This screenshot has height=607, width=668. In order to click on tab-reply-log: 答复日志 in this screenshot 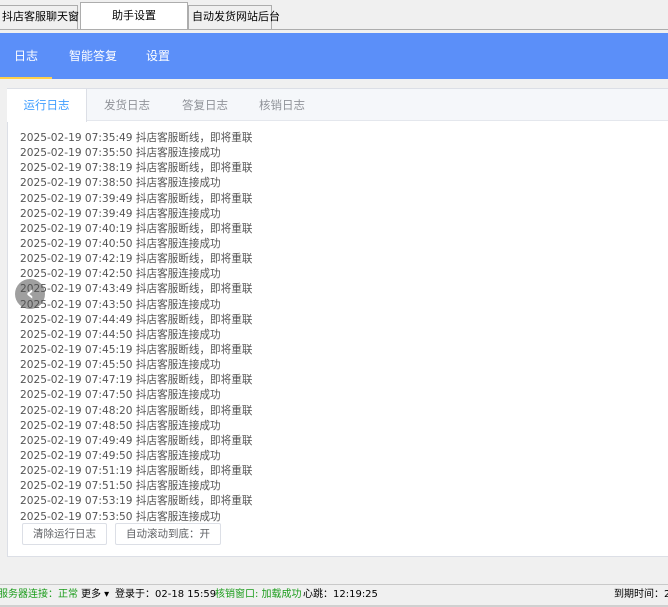, I will do `click(205, 105)`.